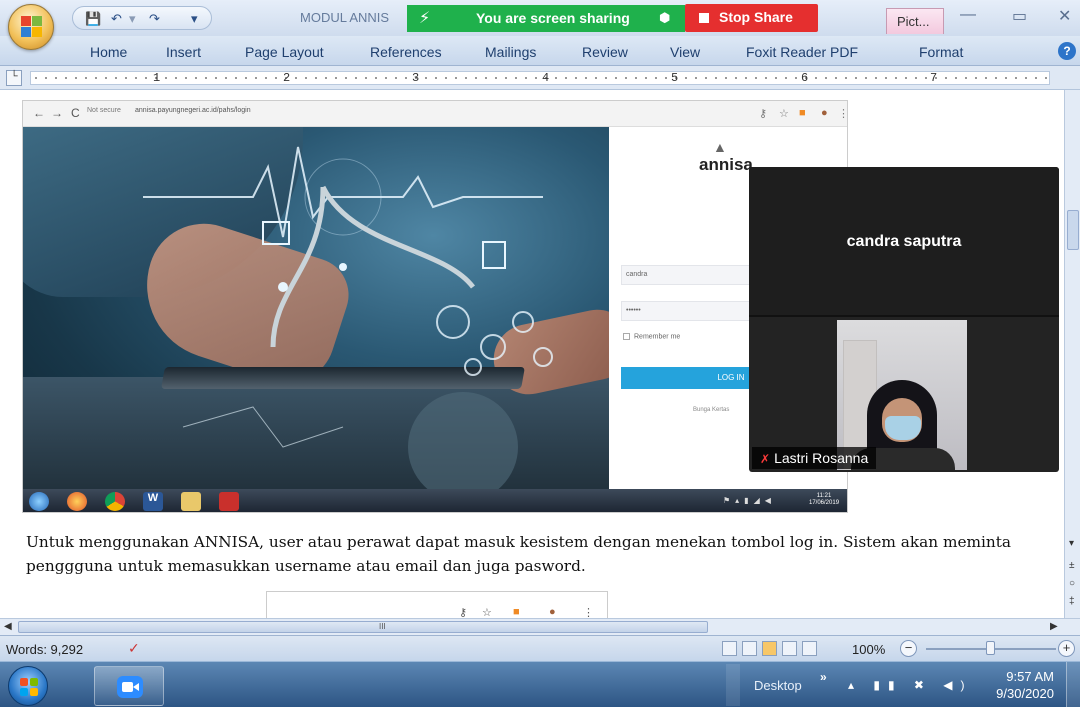 The width and height of the screenshot is (1080, 707). What do you see at coordinates (345, 17) in the screenshot?
I see `document-title: MODUL ANNIS` at bounding box center [345, 17].